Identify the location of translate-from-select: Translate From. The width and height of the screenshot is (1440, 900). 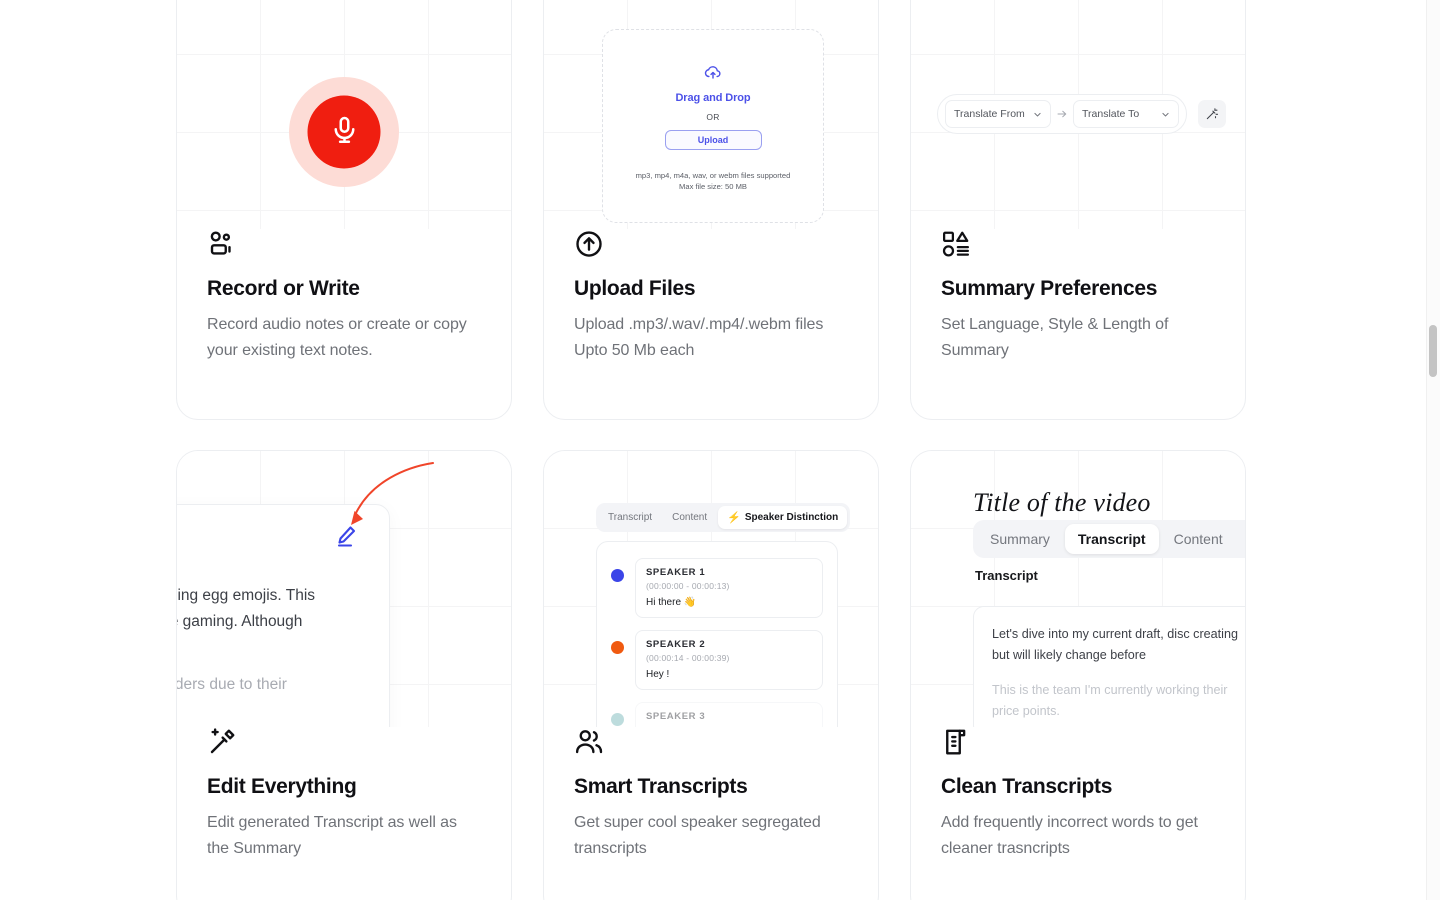
(998, 114).